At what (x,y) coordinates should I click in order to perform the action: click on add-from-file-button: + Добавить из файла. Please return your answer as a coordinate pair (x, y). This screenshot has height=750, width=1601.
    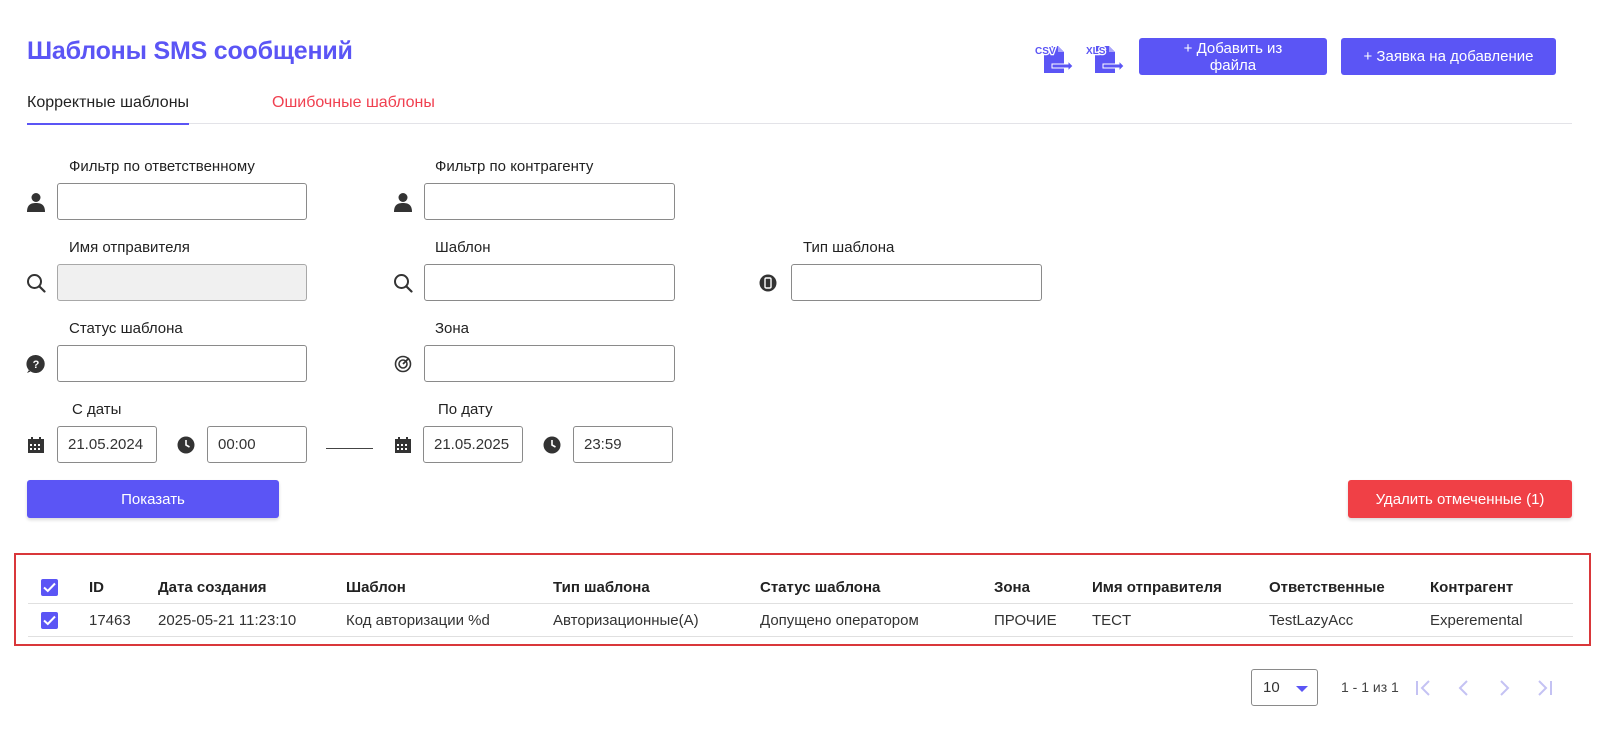
    Looking at the image, I should click on (1233, 56).